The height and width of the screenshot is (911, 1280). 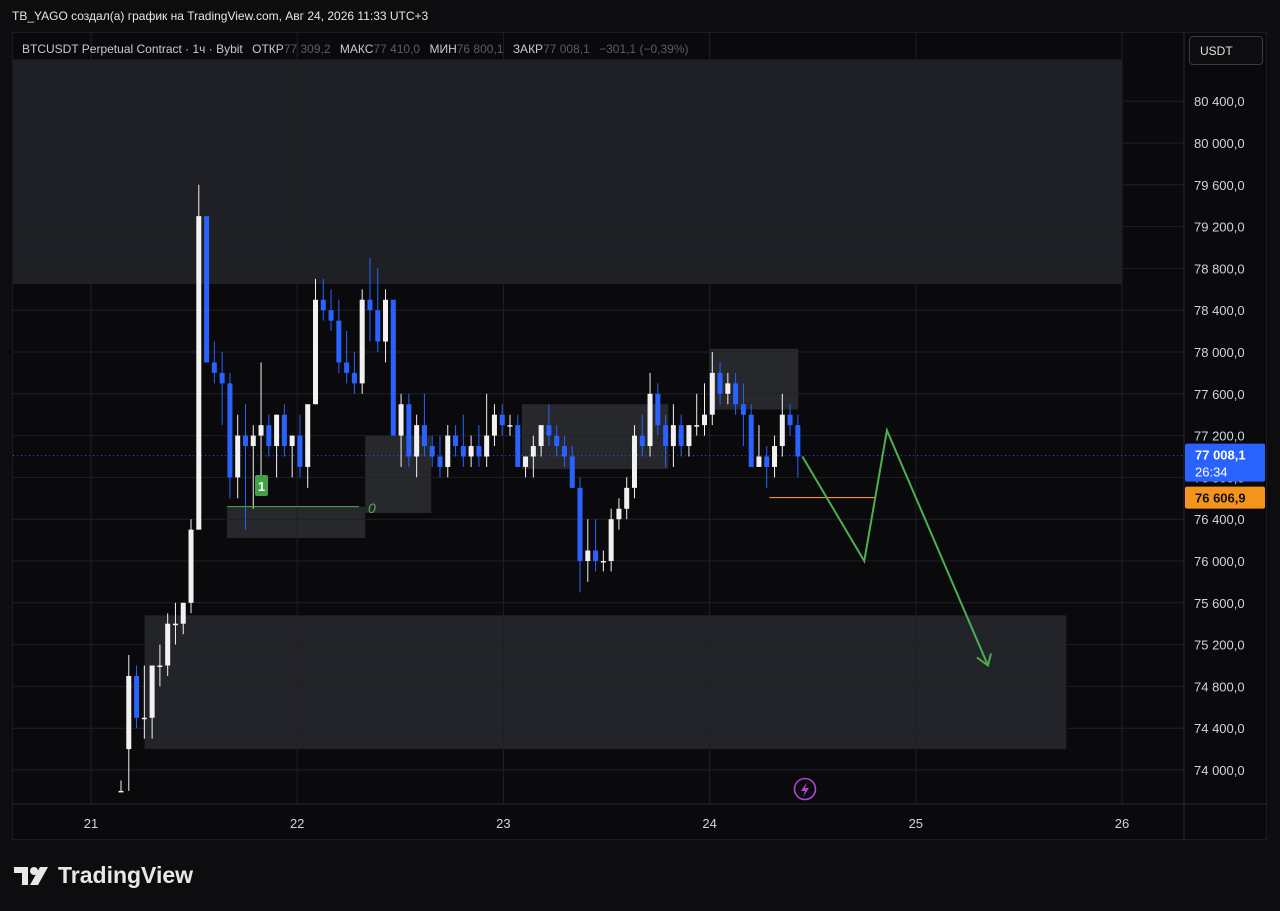 I want to click on symbol-name: BTCUSDT Perpetual Contract · 1ч · Bybit, so click(x=132, y=49).